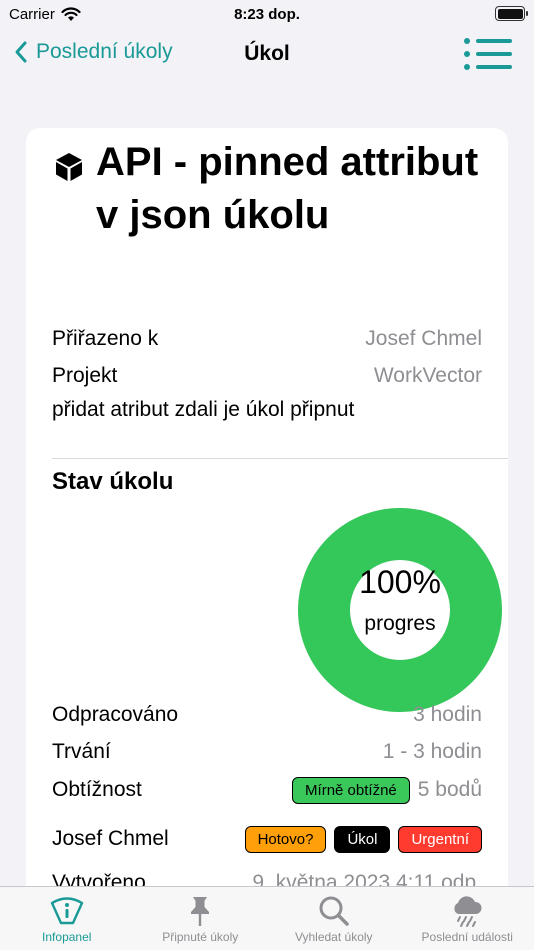 The height and width of the screenshot is (950, 534). I want to click on progress-percent: 100%, so click(400, 582).